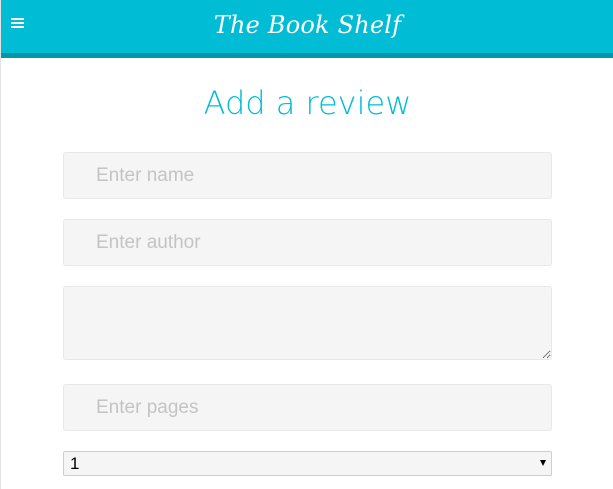 The image size is (613, 489). What do you see at coordinates (75, 463) in the screenshot?
I see `rating-select-value: 1` at bounding box center [75, 463].